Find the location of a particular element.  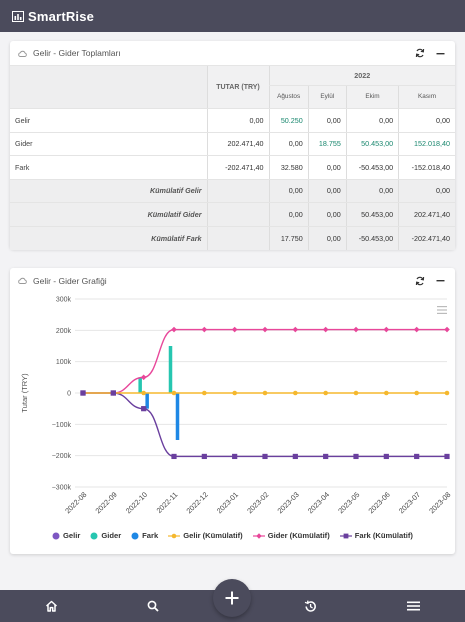

y-tick-label: 300k is located at coordinates (64, 300).